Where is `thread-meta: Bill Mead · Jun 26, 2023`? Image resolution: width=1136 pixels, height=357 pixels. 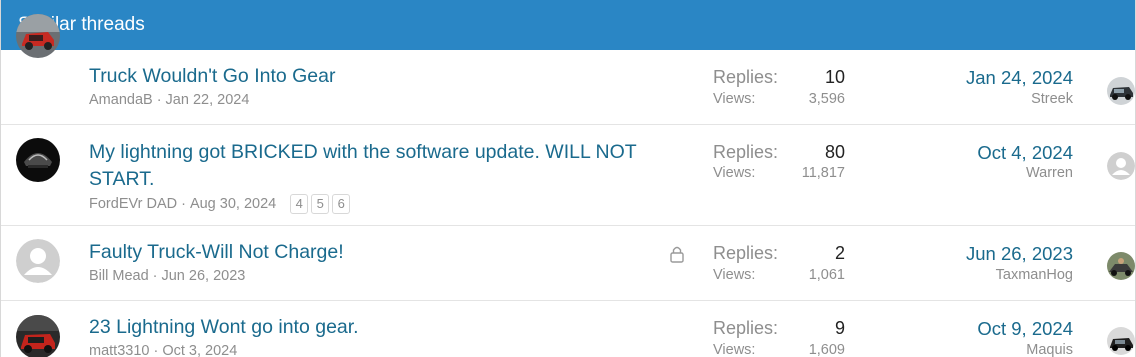
thread-meta: Bill Mead · Jun 26, 2023 is located at coordinates (167, 276).